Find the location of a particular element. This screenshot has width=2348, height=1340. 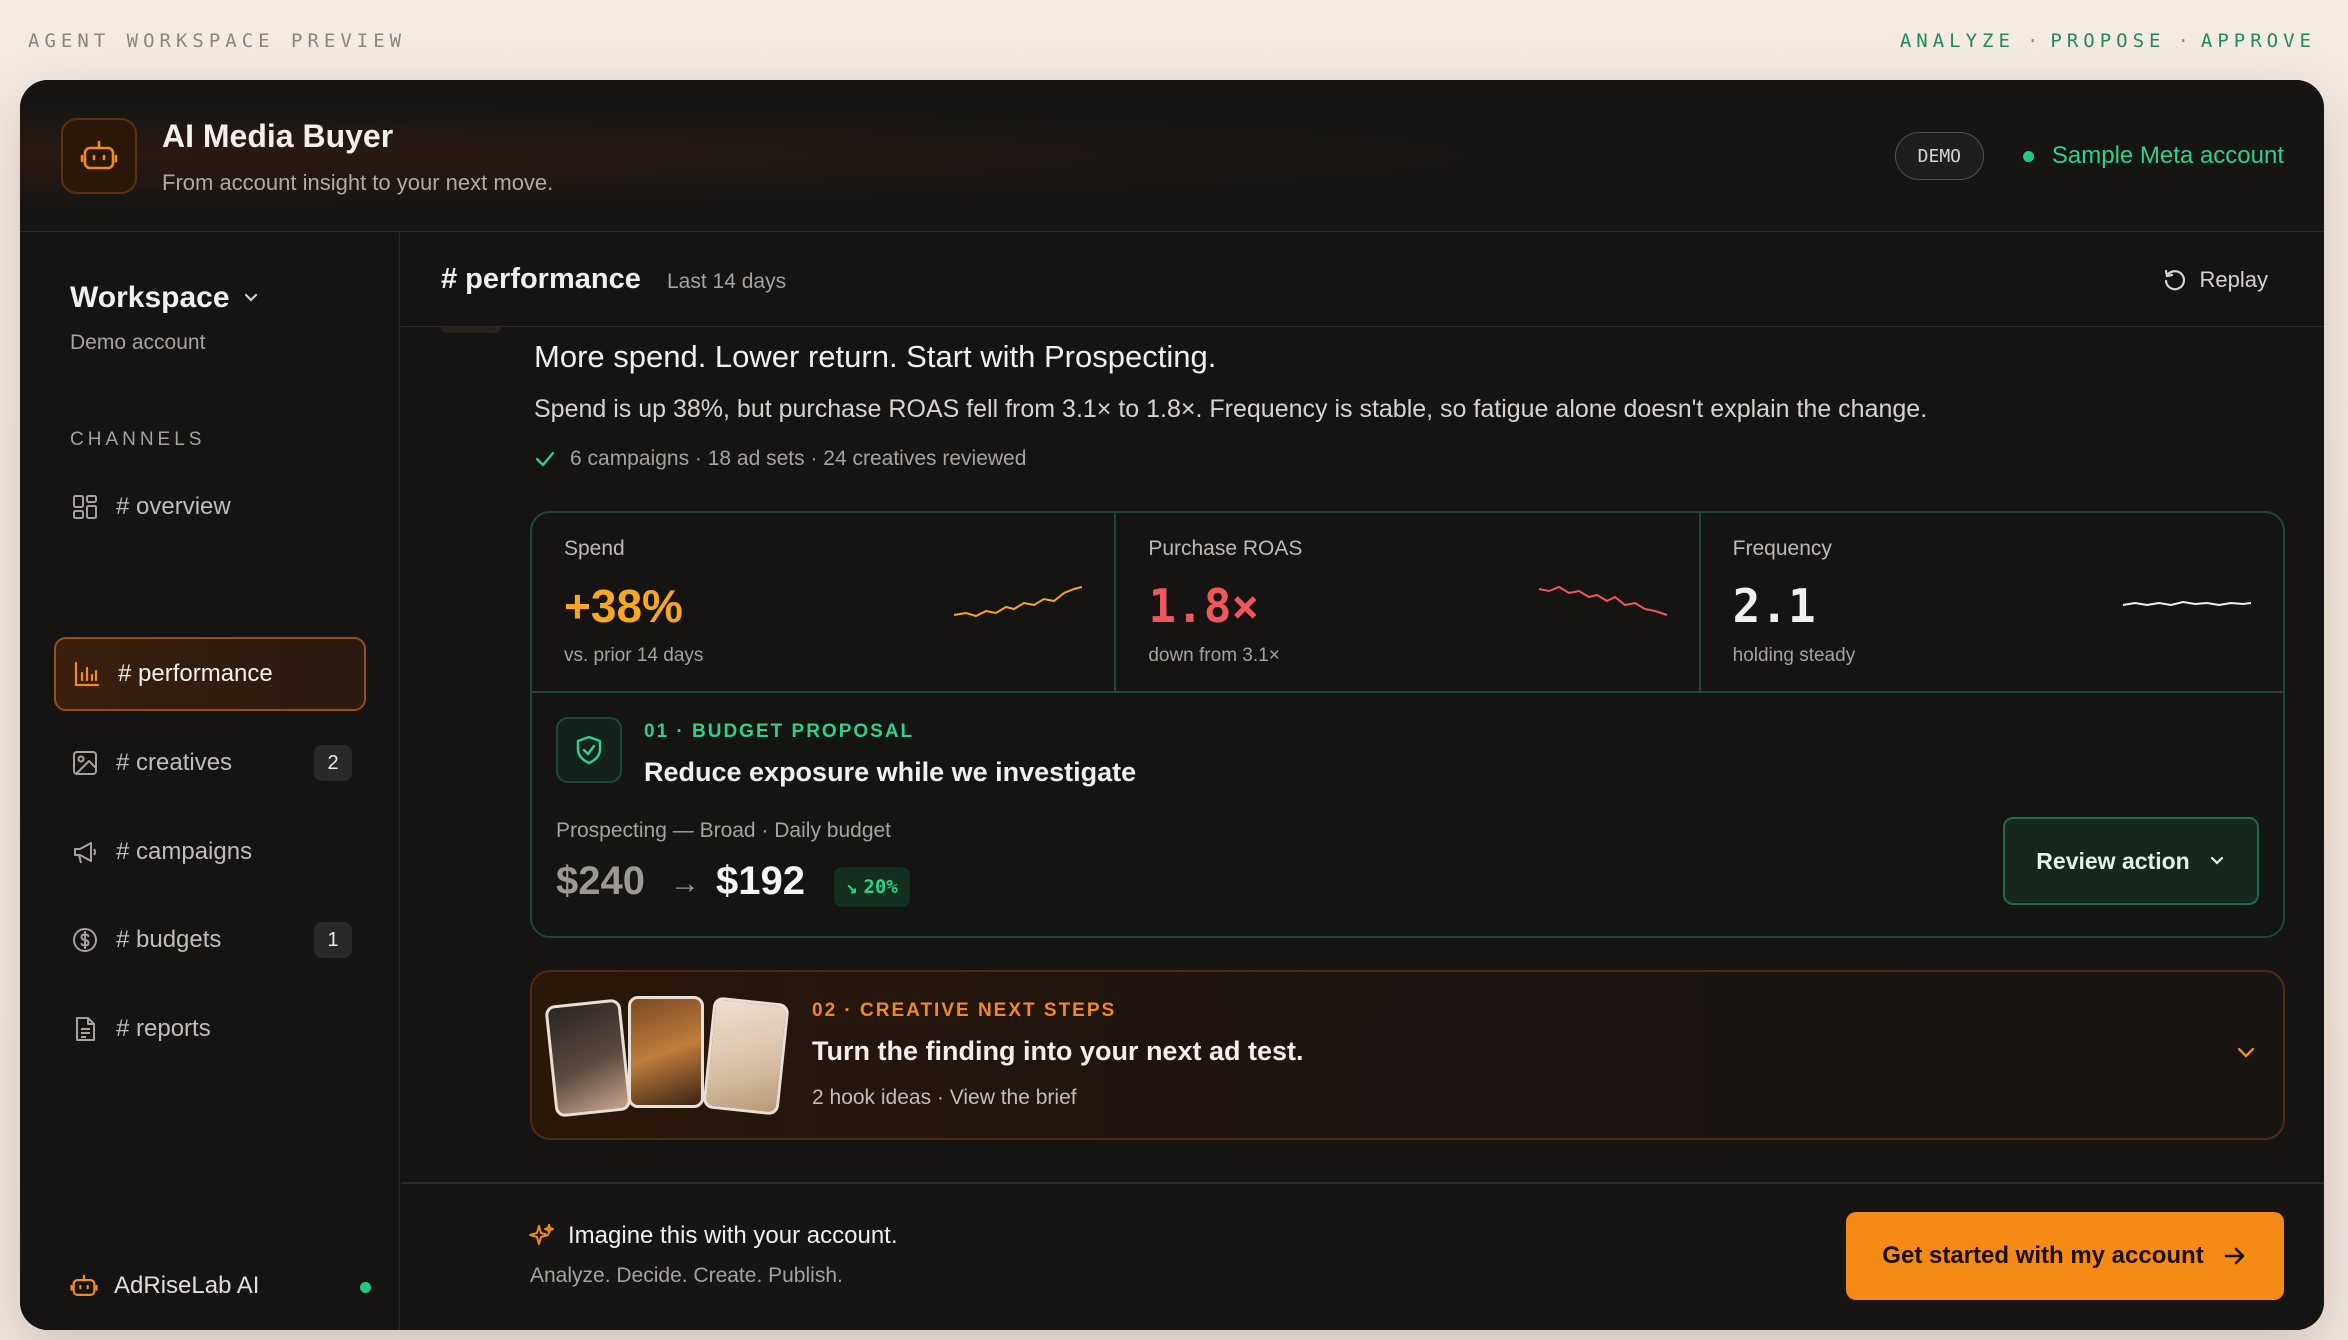

arrow-right-icon is located at coordinates (2234, 1256).